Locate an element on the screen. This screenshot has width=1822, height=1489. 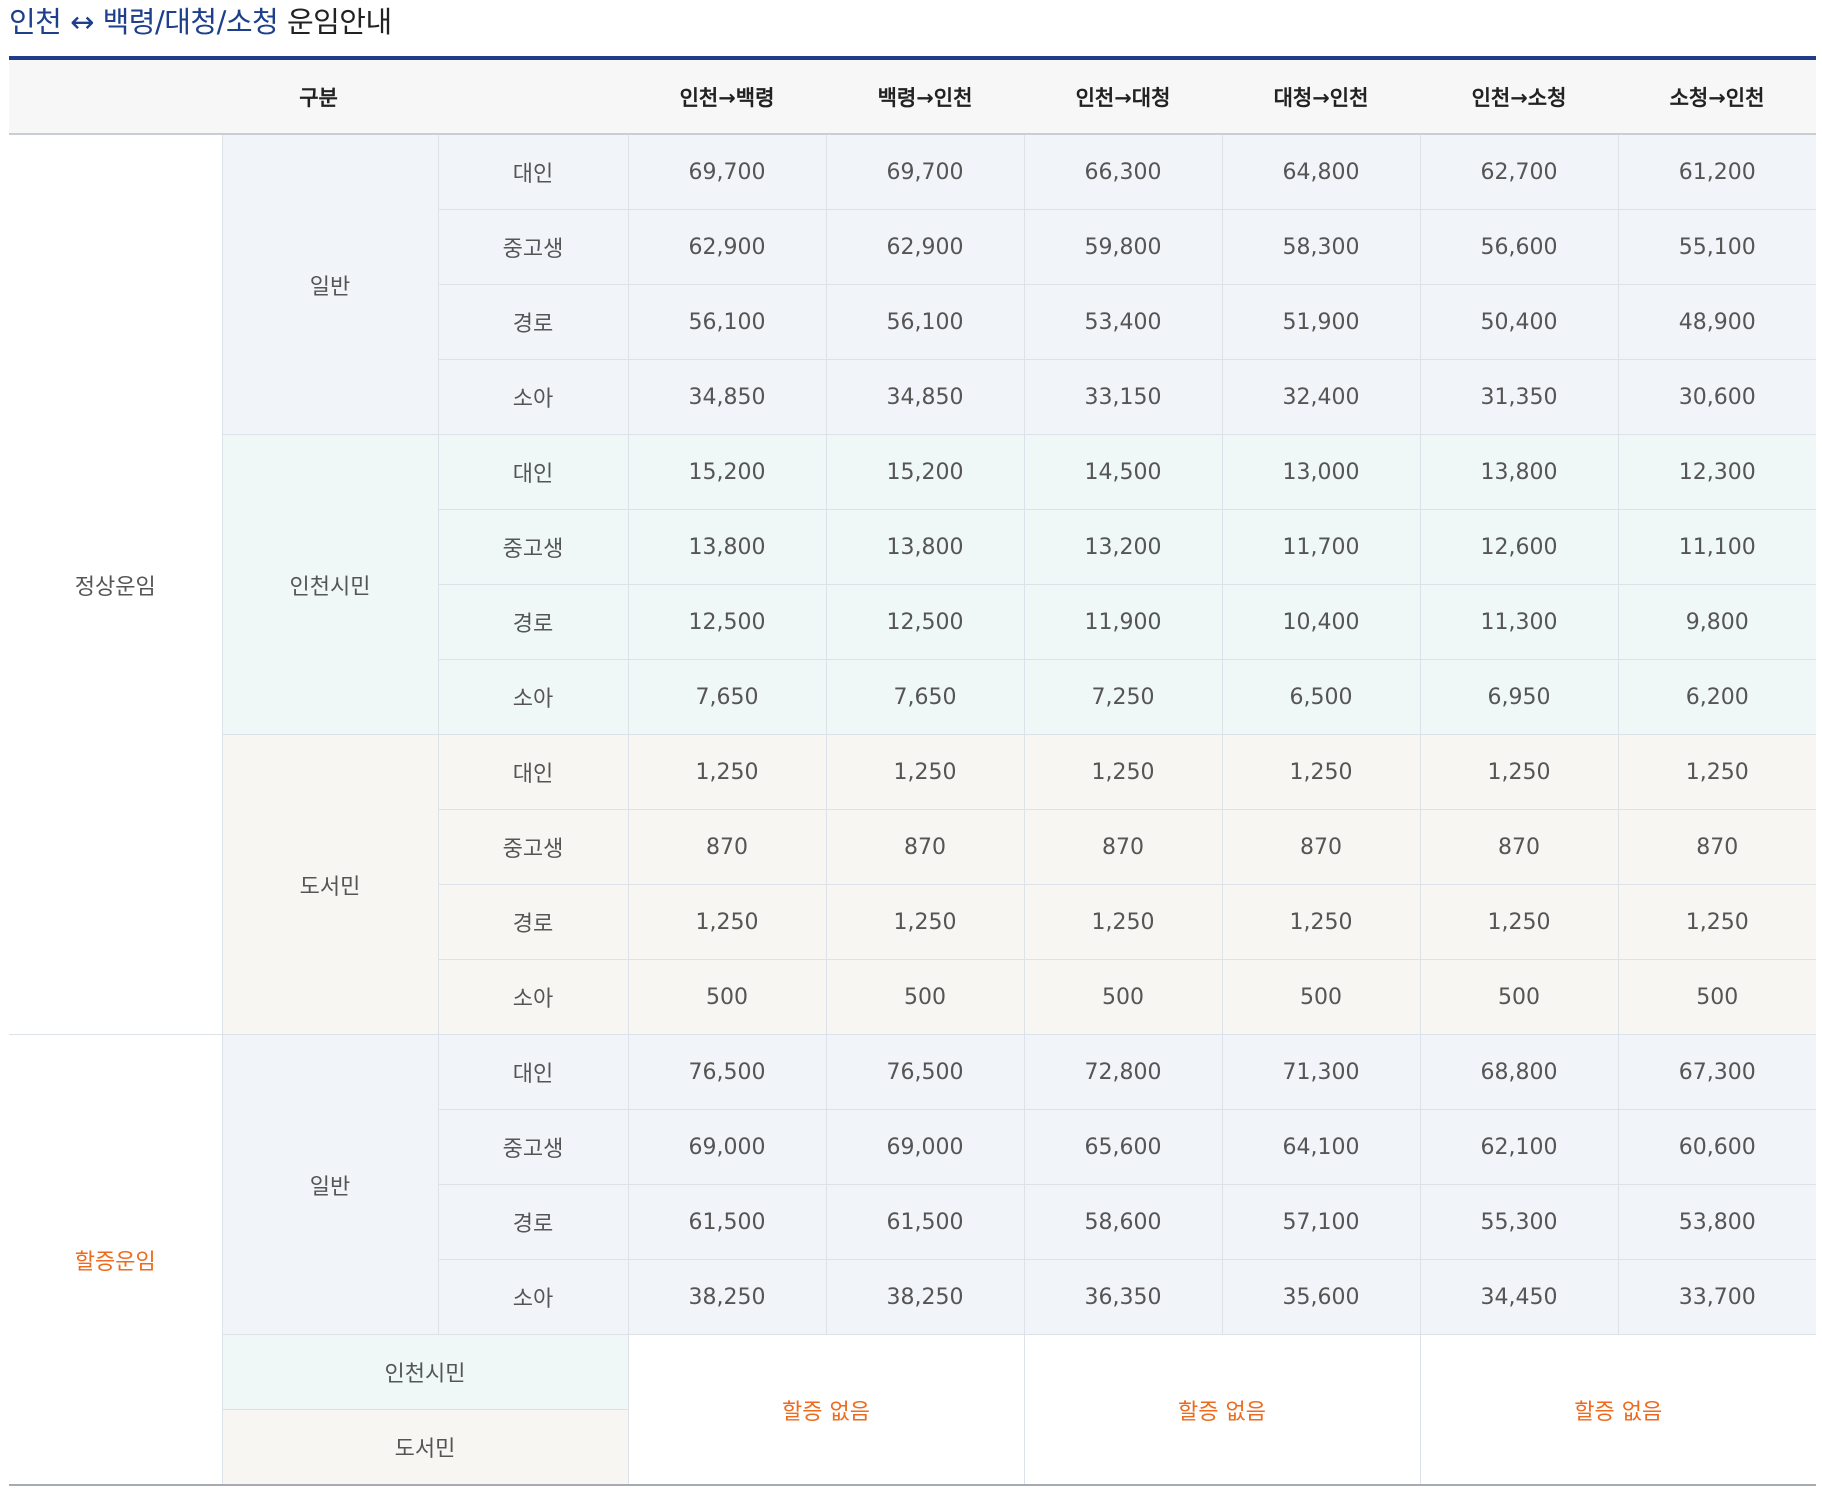
fare-cell: 61,200 is located at coordinates (1717, 171).